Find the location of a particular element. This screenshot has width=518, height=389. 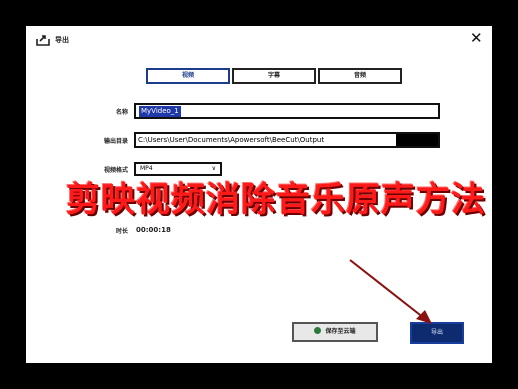

output-dir-label: 输出目录 is located at coordinates (115, 141).